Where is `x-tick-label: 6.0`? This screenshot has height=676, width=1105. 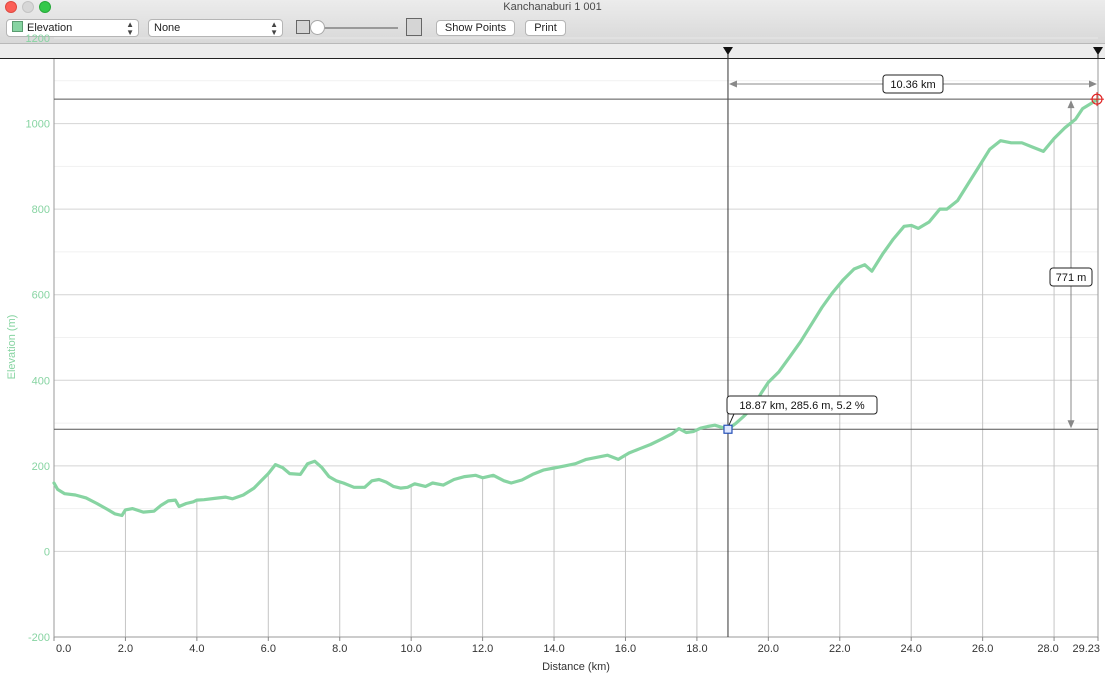
x-tick-label: 6.0 is located at coordinates (268, 649).